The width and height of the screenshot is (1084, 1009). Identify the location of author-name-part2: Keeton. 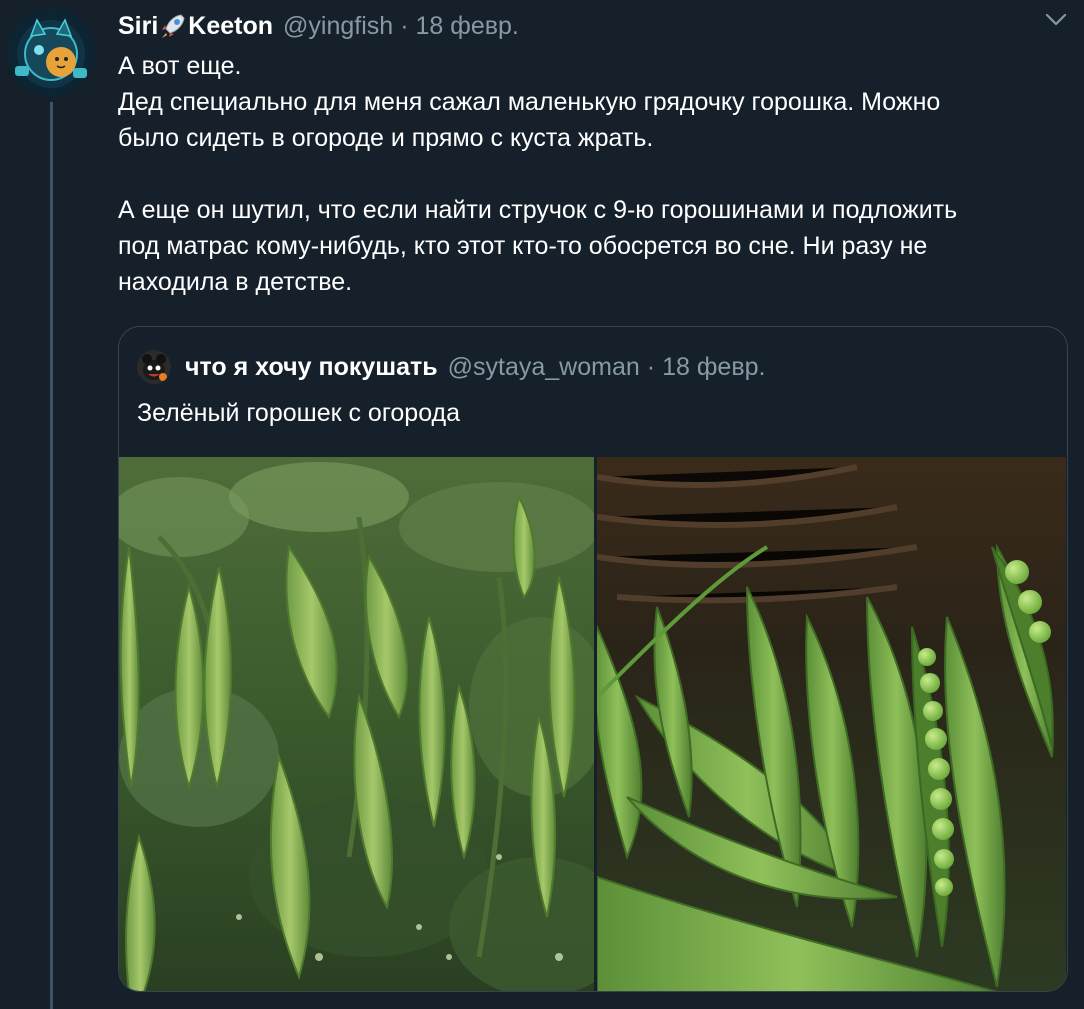
(231, 25).